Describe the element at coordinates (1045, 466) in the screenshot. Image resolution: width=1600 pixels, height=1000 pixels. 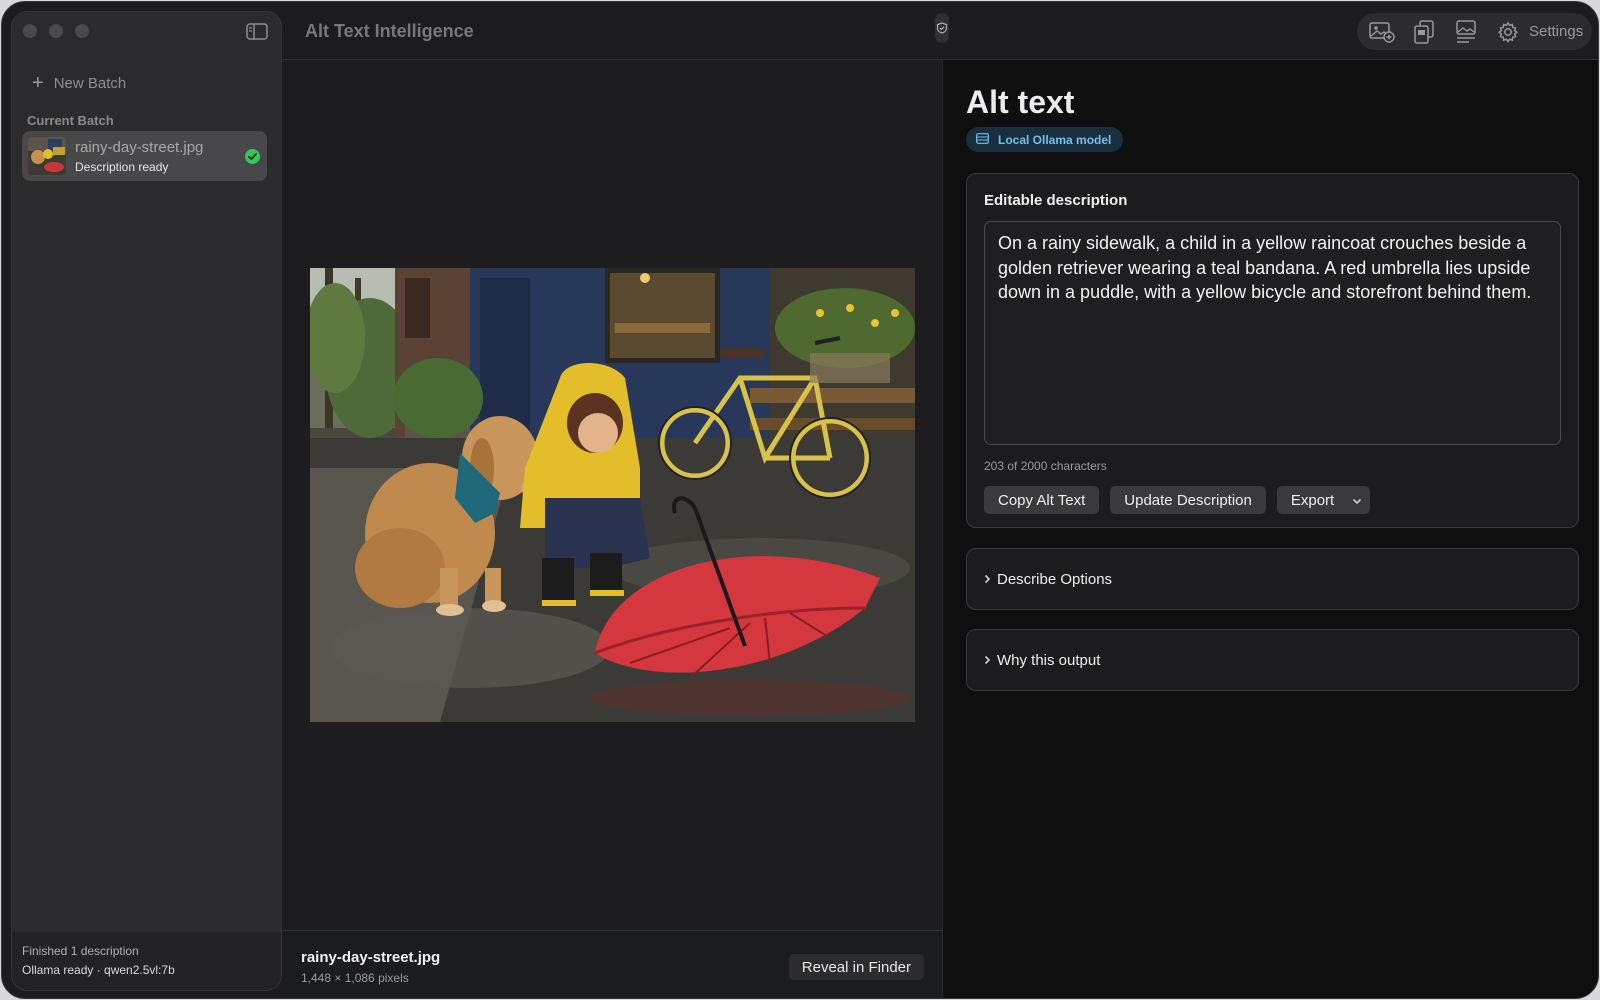
I see `character-count: 203 of 2000 characters` at that location.